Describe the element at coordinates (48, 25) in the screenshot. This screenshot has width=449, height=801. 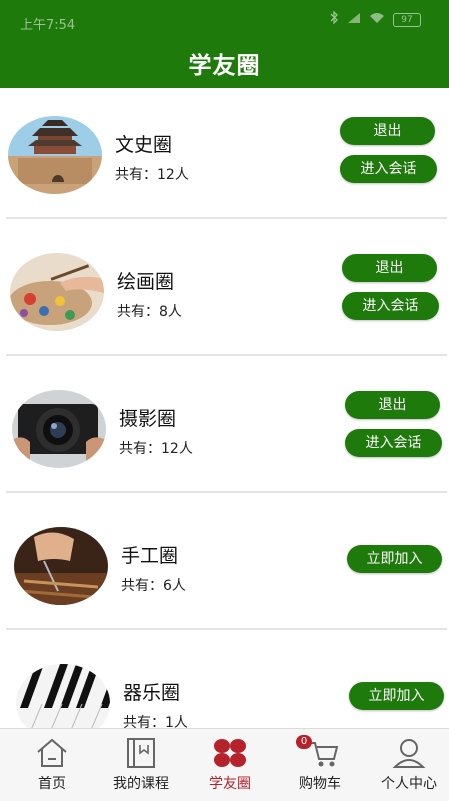
I see `status-time: 上午7:54` at that location.